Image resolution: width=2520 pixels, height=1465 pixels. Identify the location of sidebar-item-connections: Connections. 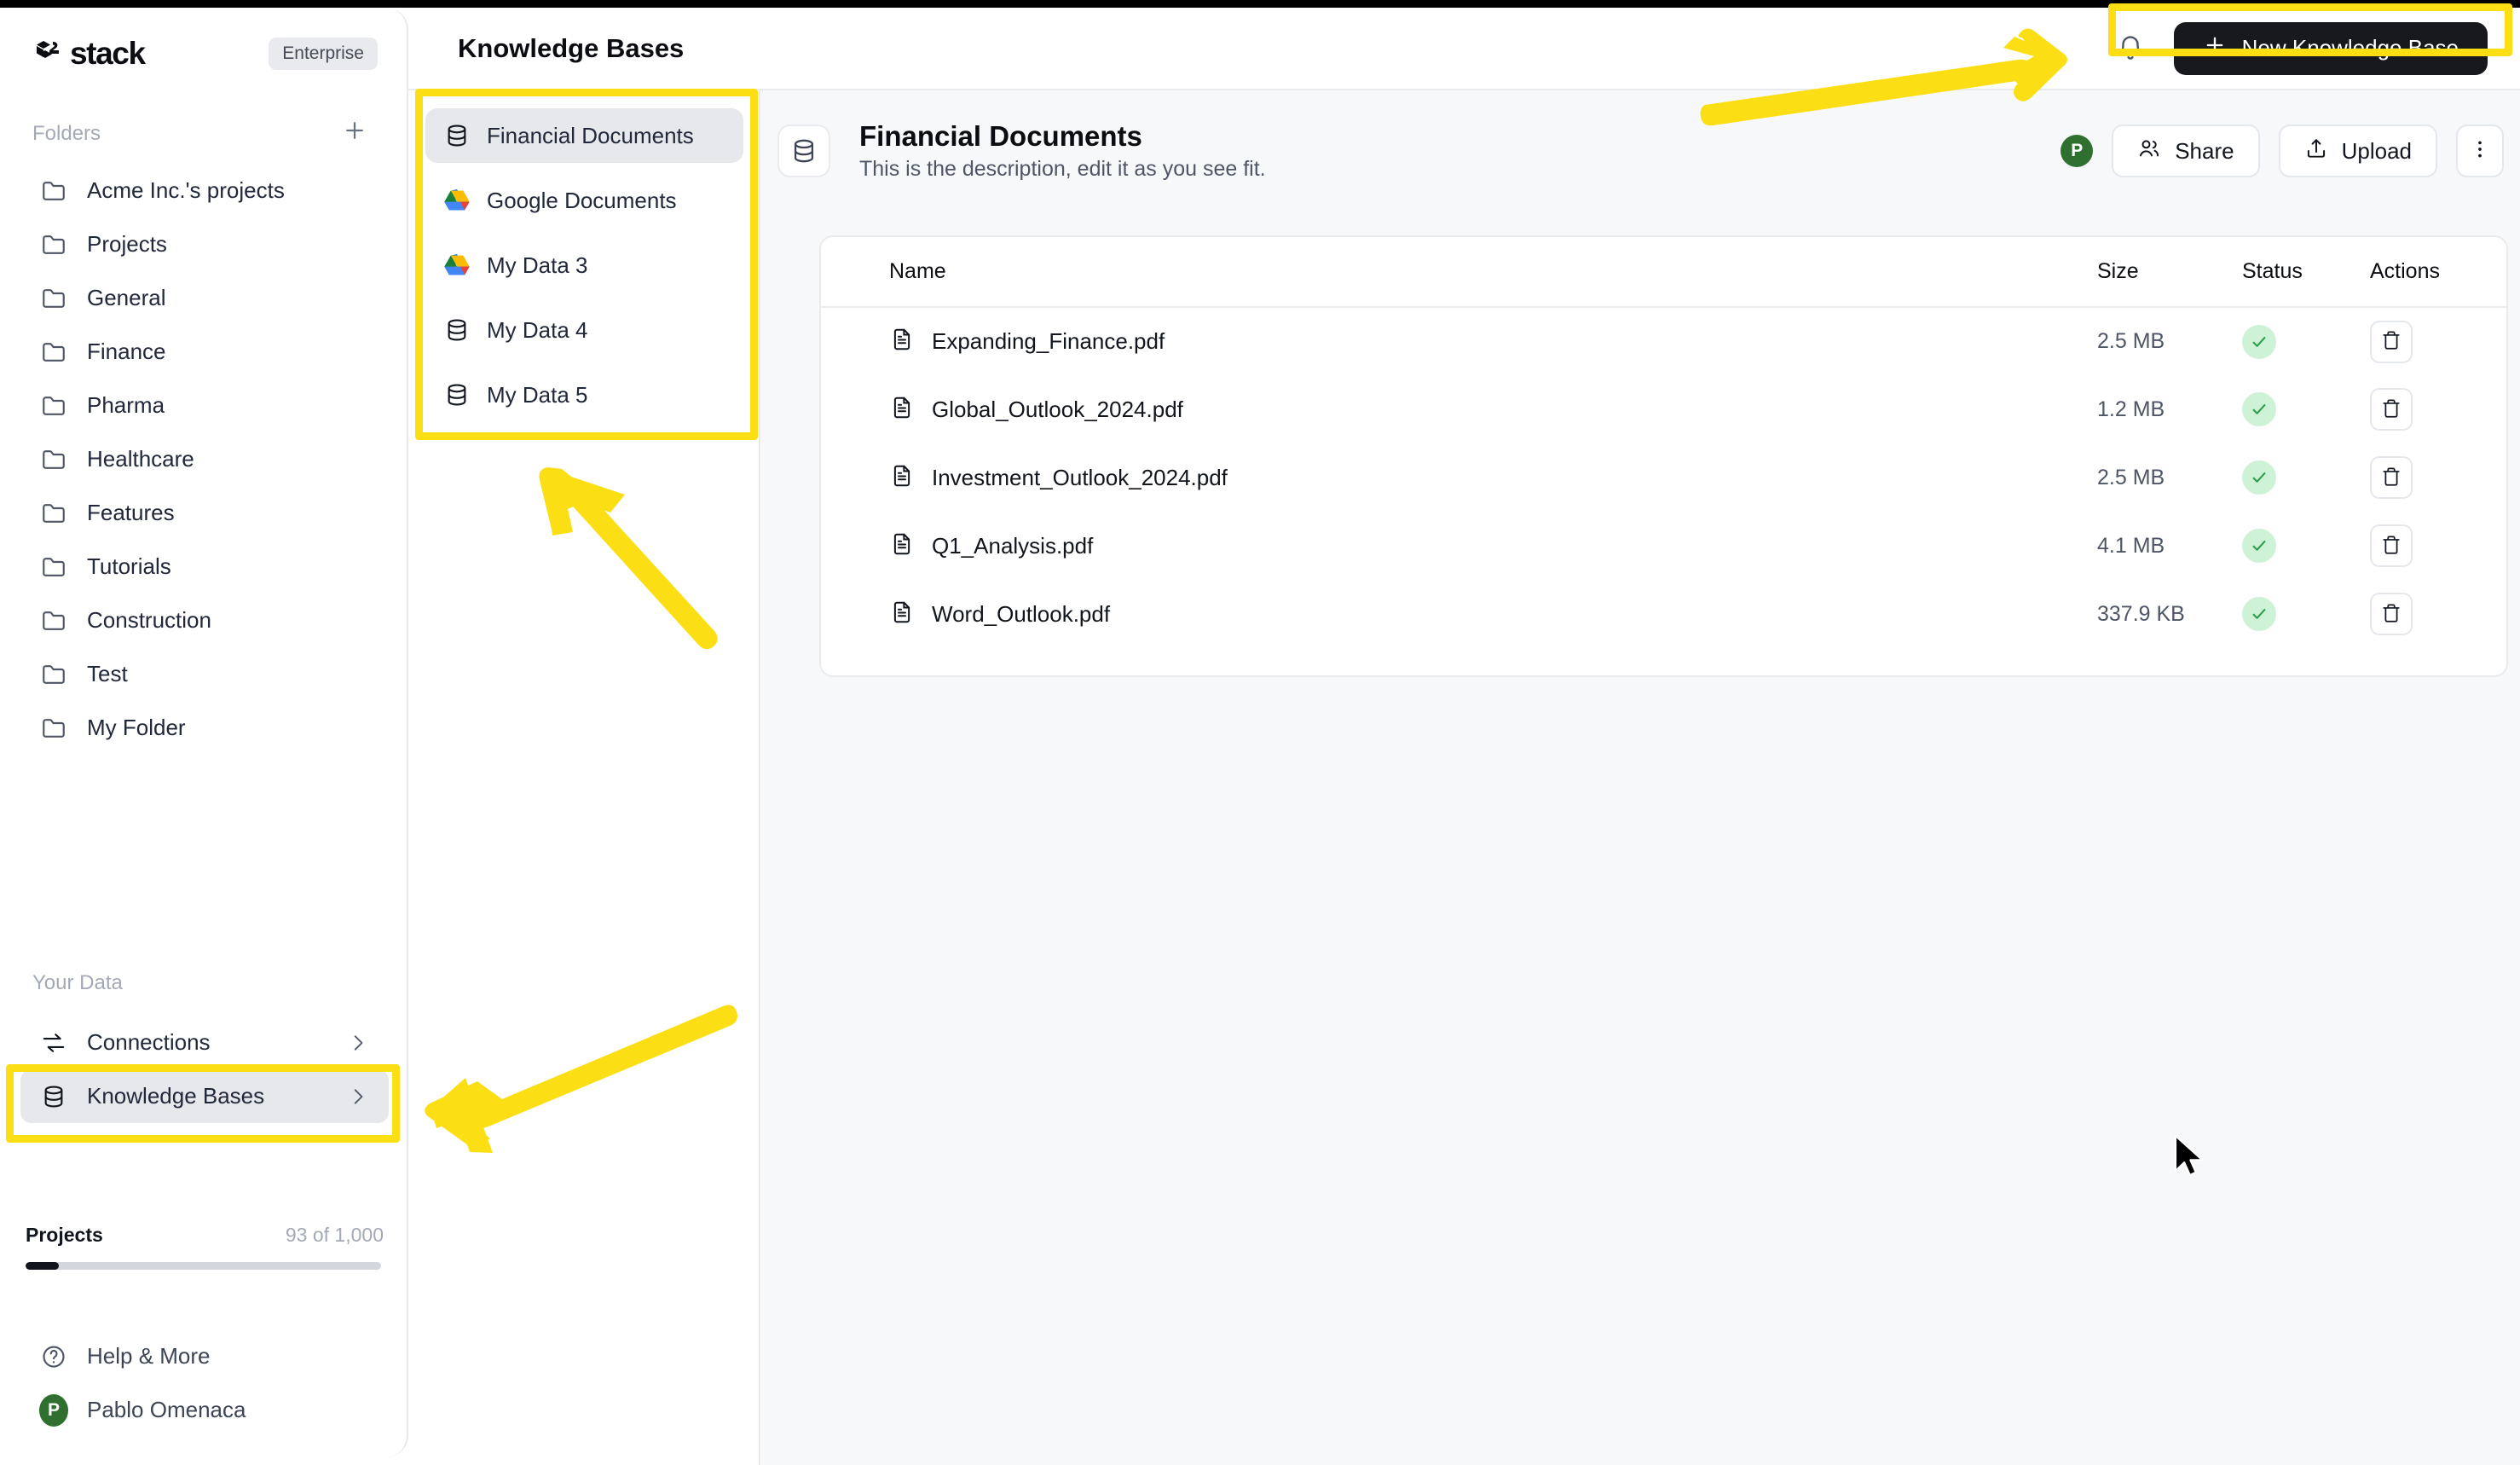
(204, 1042).